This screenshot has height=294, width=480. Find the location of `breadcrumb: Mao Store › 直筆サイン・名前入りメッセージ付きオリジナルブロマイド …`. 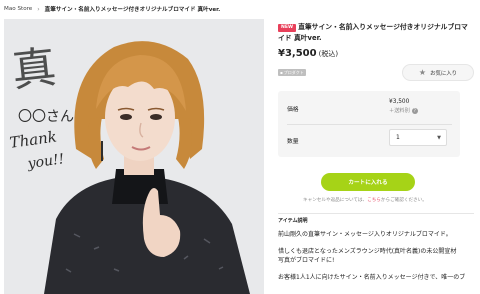

breadcrumb: Mao Store › 直筆サイン・名前入りメッセージ付きオリジナルブロマイド … is located at coordinates (112, 9).